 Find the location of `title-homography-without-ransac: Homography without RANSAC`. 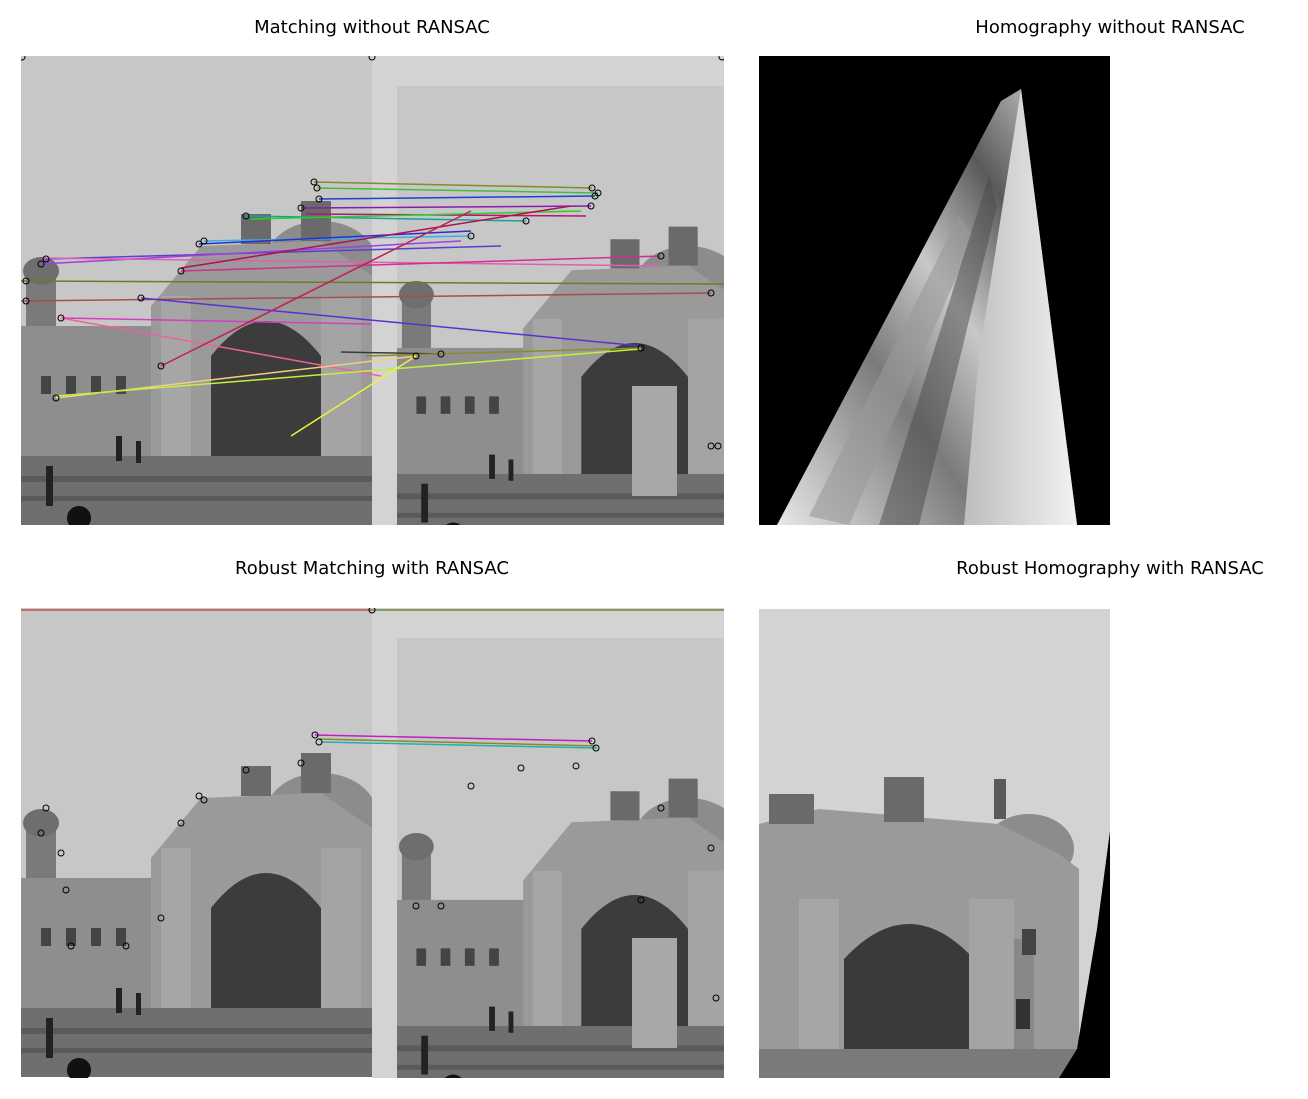

title-homography-without-ransac: Homography without RANSAC is located at coordinates (1110, 27).